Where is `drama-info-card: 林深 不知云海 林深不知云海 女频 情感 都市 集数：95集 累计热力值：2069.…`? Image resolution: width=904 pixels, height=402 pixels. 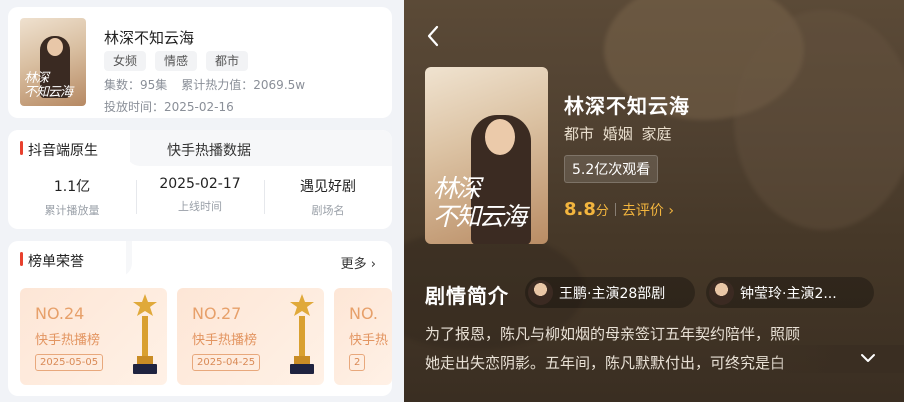
drama-info-card: 林深 不知云海 林深不知云海 女频 情感 都市 集数：95集 累计热力值：2069.… is located at coordinates (200, 62).